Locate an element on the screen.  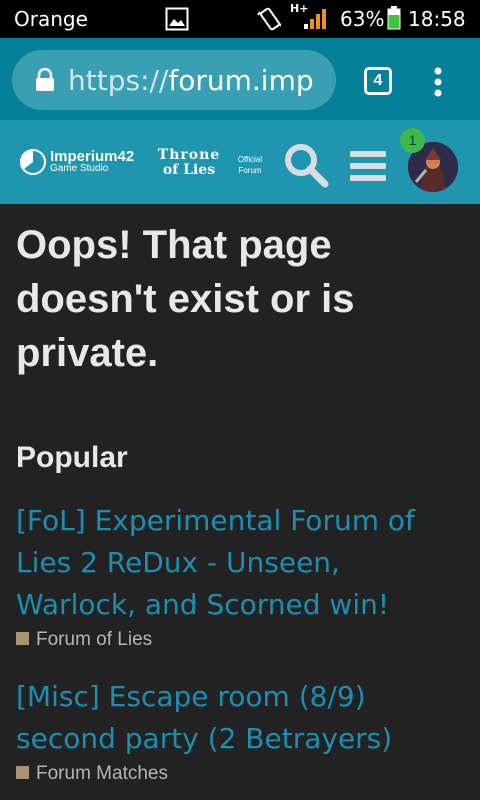
url-host: forum.imp is located at coordinates (241, 80).